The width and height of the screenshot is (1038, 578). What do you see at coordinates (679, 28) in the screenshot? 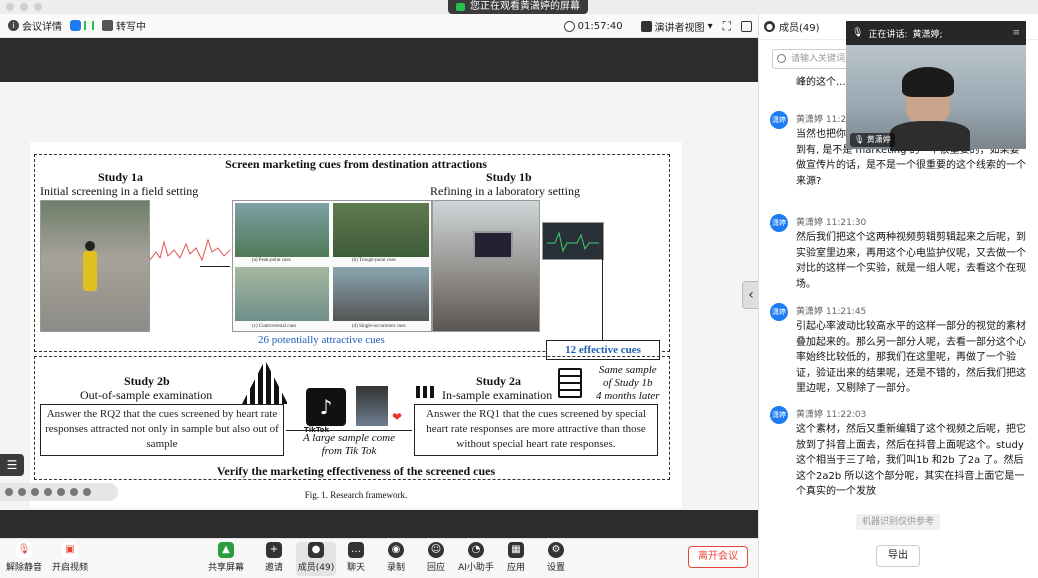
I see `view-mode-label: 演讲者视图` at bounding box center [679, 28].